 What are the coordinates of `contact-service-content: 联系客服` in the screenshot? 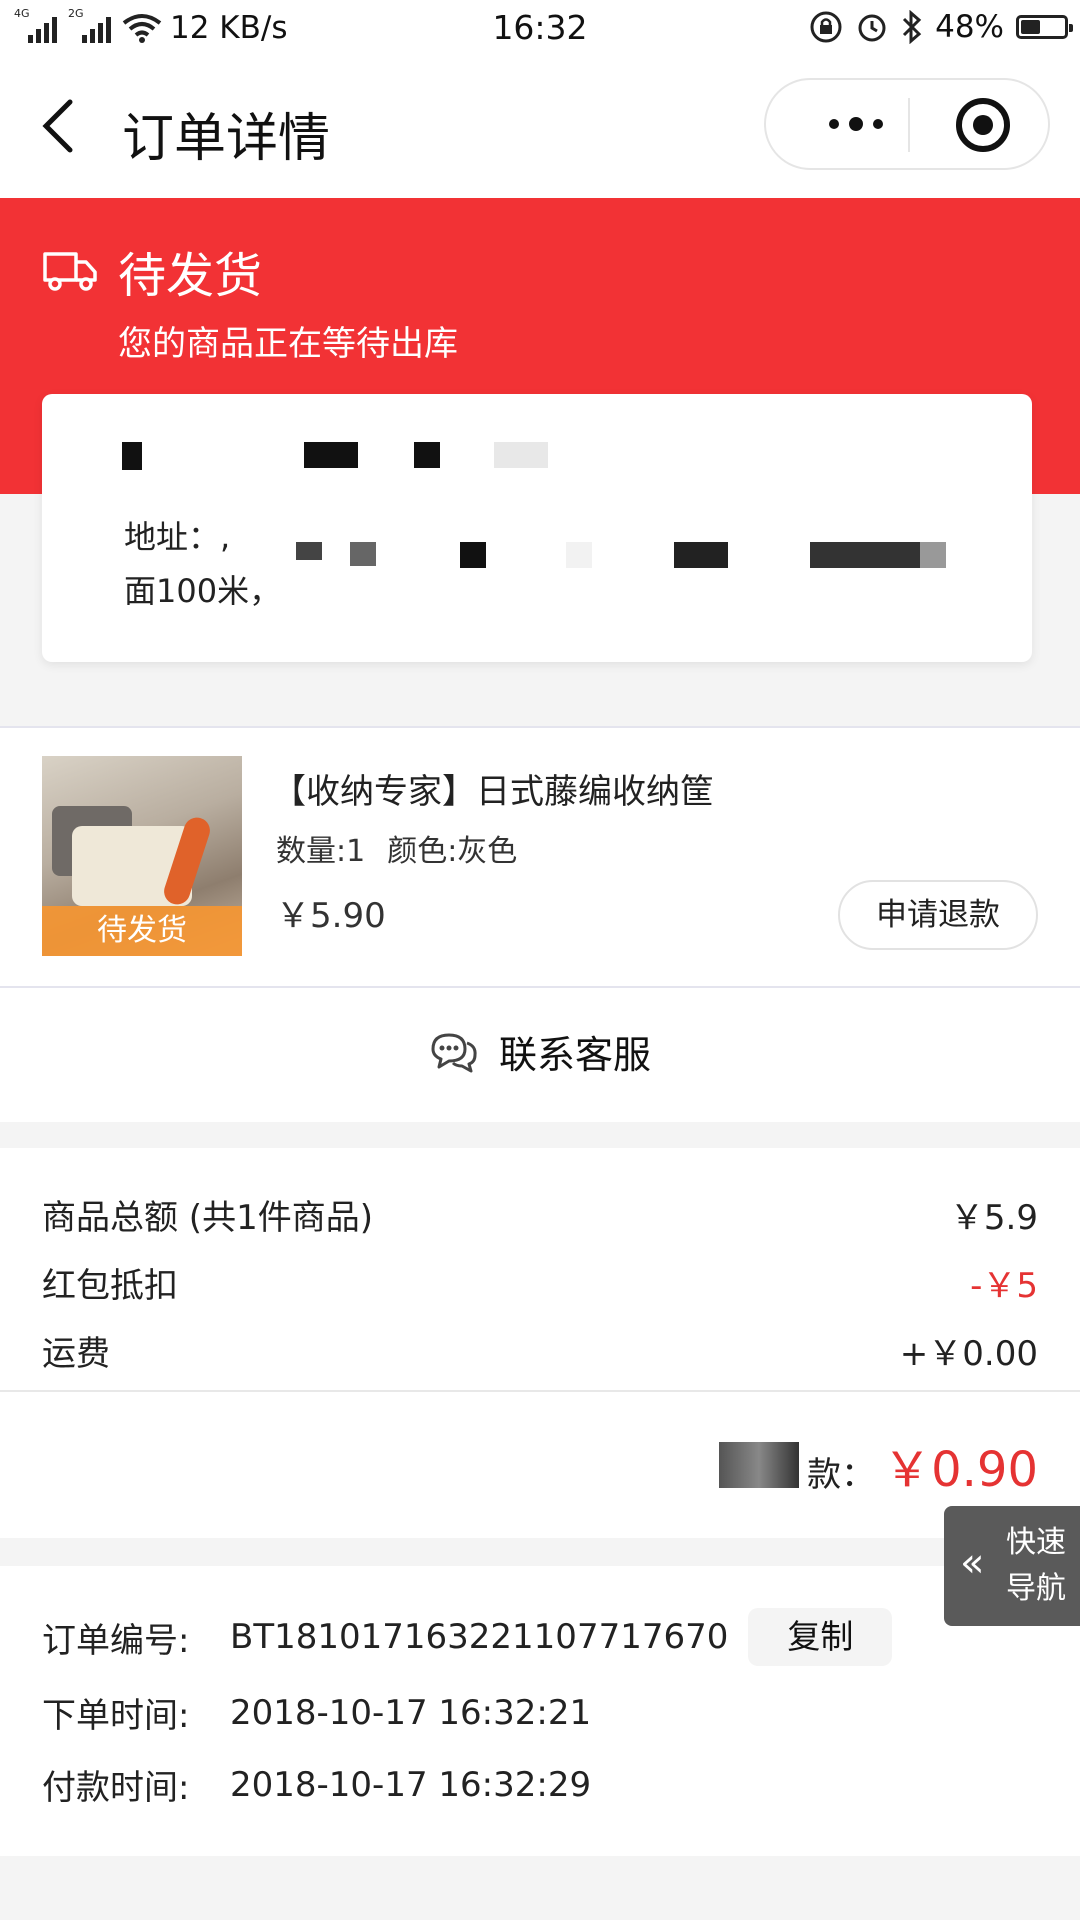 It's located at (540, 1051).